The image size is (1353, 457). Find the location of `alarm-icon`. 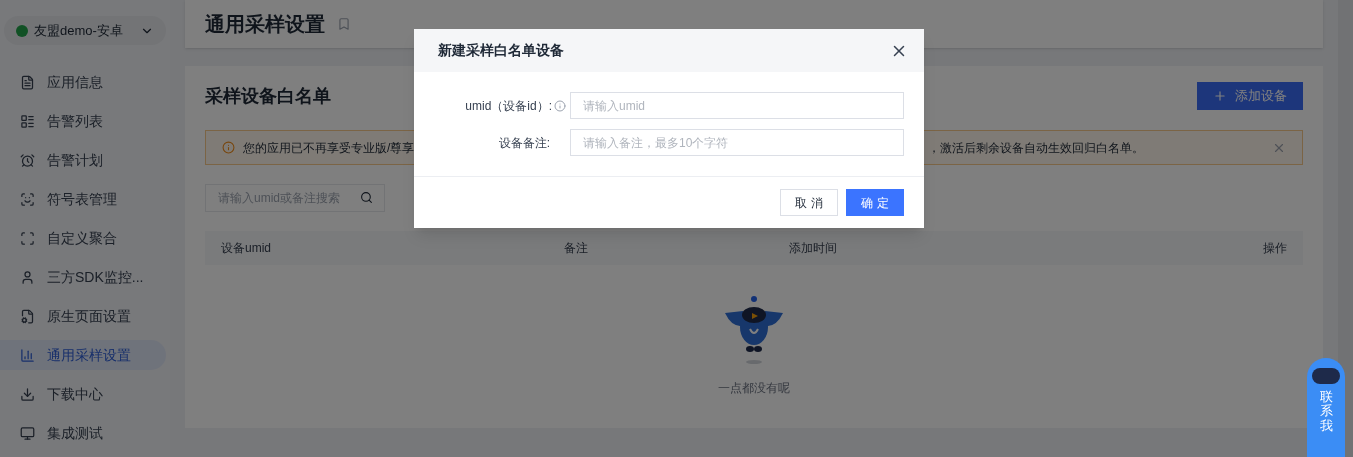

alarm-icon is located at coordinates (27, 160).